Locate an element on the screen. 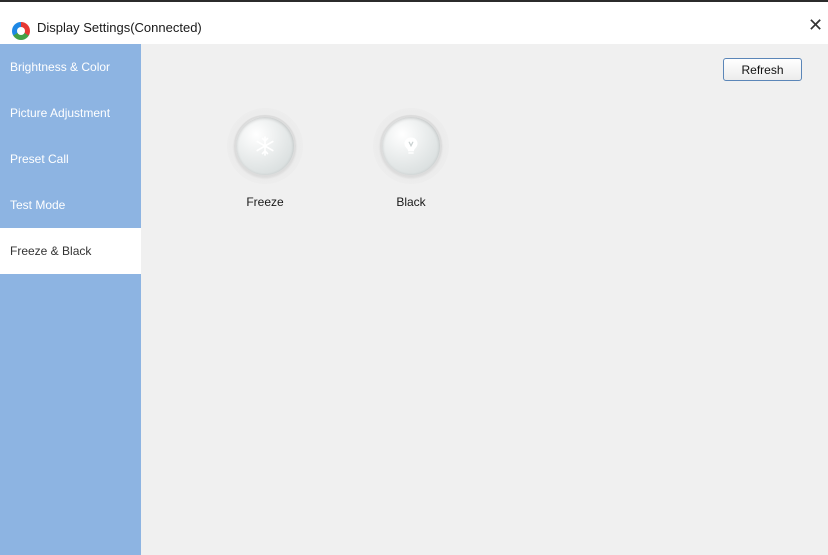 The height and width of the screenshot is (555, 828). sidebar-item-brightness-color: Brightness & Color is located at coordinates (70, 67).